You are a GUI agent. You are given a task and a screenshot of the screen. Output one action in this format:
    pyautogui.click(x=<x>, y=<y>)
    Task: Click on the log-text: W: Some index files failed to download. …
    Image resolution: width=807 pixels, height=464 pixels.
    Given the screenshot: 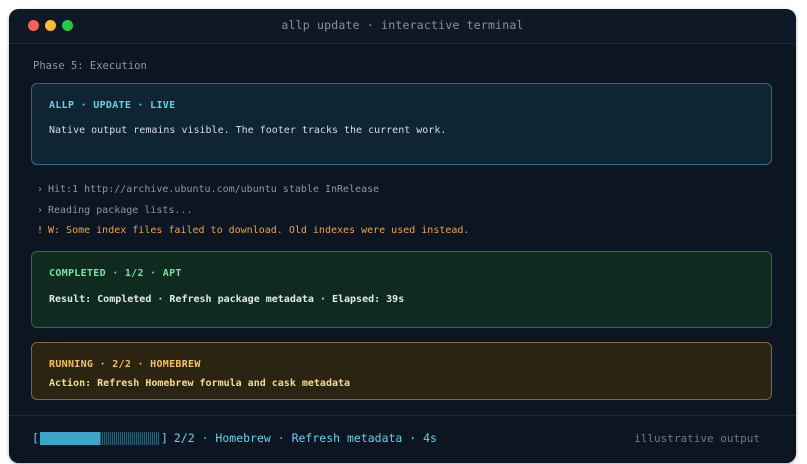 What is the action you would take?
    pyautogui.click(x=259, y=230)
    